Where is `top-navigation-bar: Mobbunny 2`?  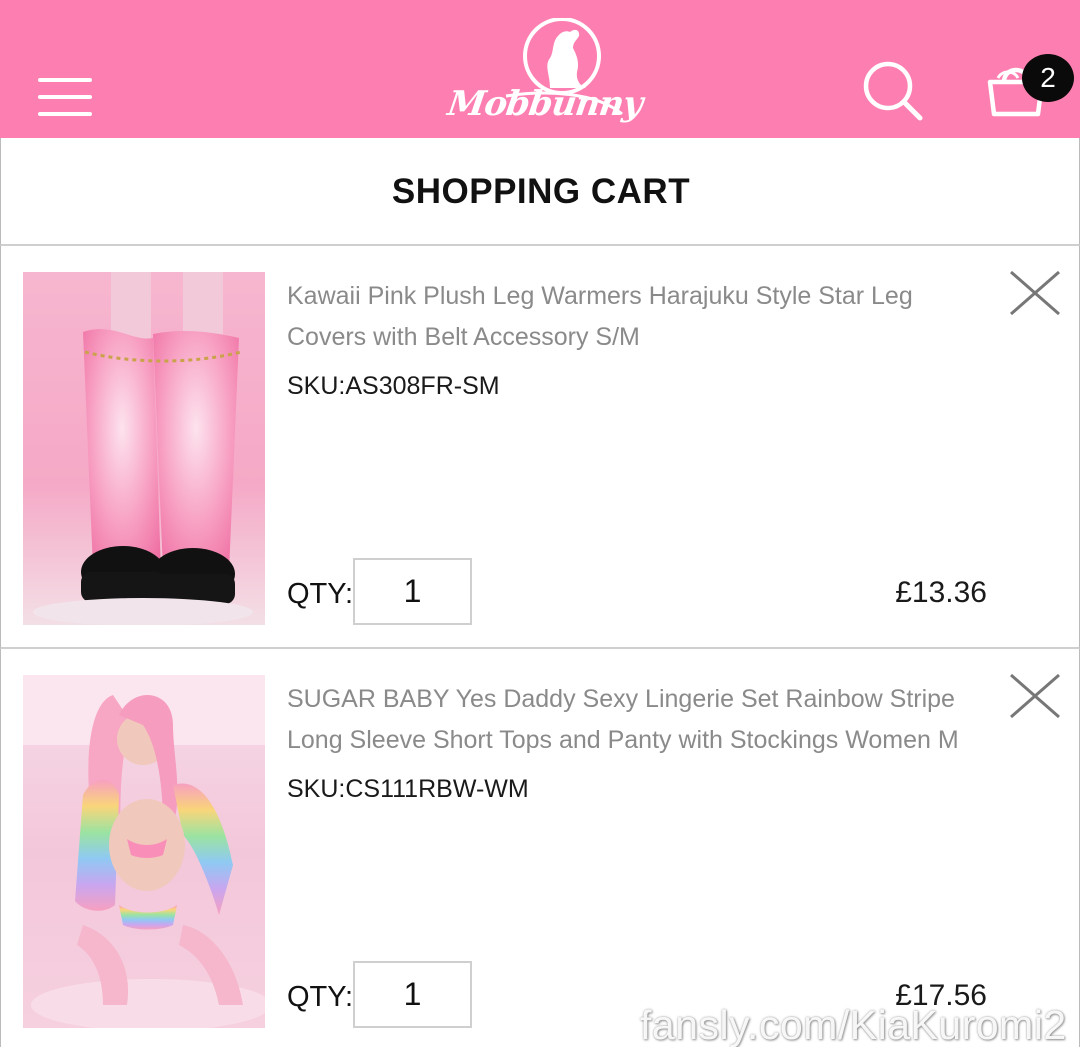
top-navigation-bar: Mobbunny 2 is located at coordinates (540, 69).